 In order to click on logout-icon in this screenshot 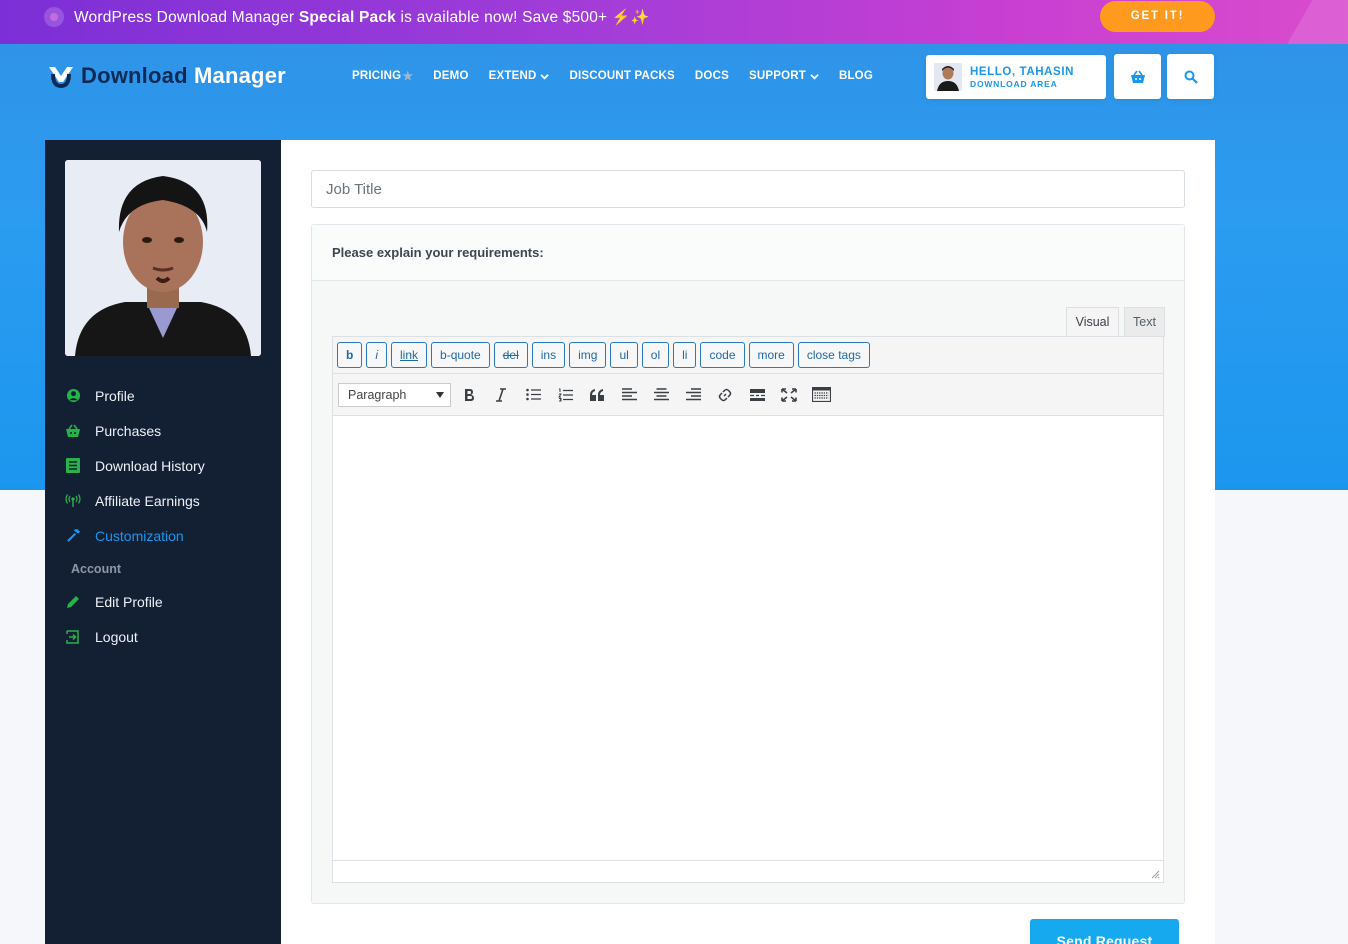, I will do `click(73, 637)`.